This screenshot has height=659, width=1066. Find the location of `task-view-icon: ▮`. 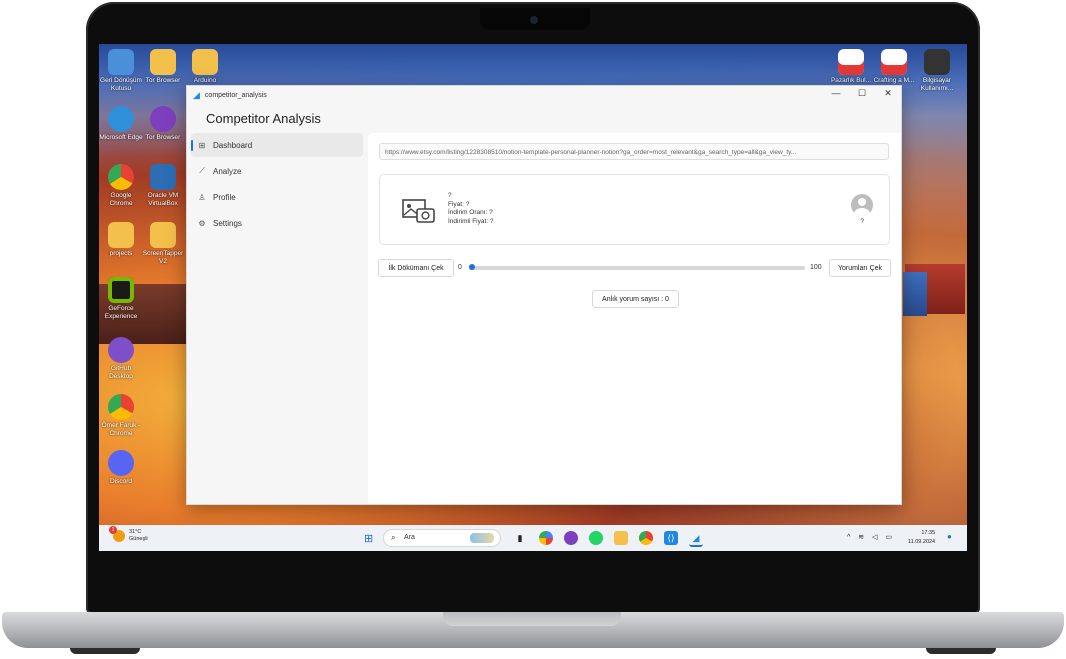

task-view-icon: ▮ is located at coordinates (520, 538).